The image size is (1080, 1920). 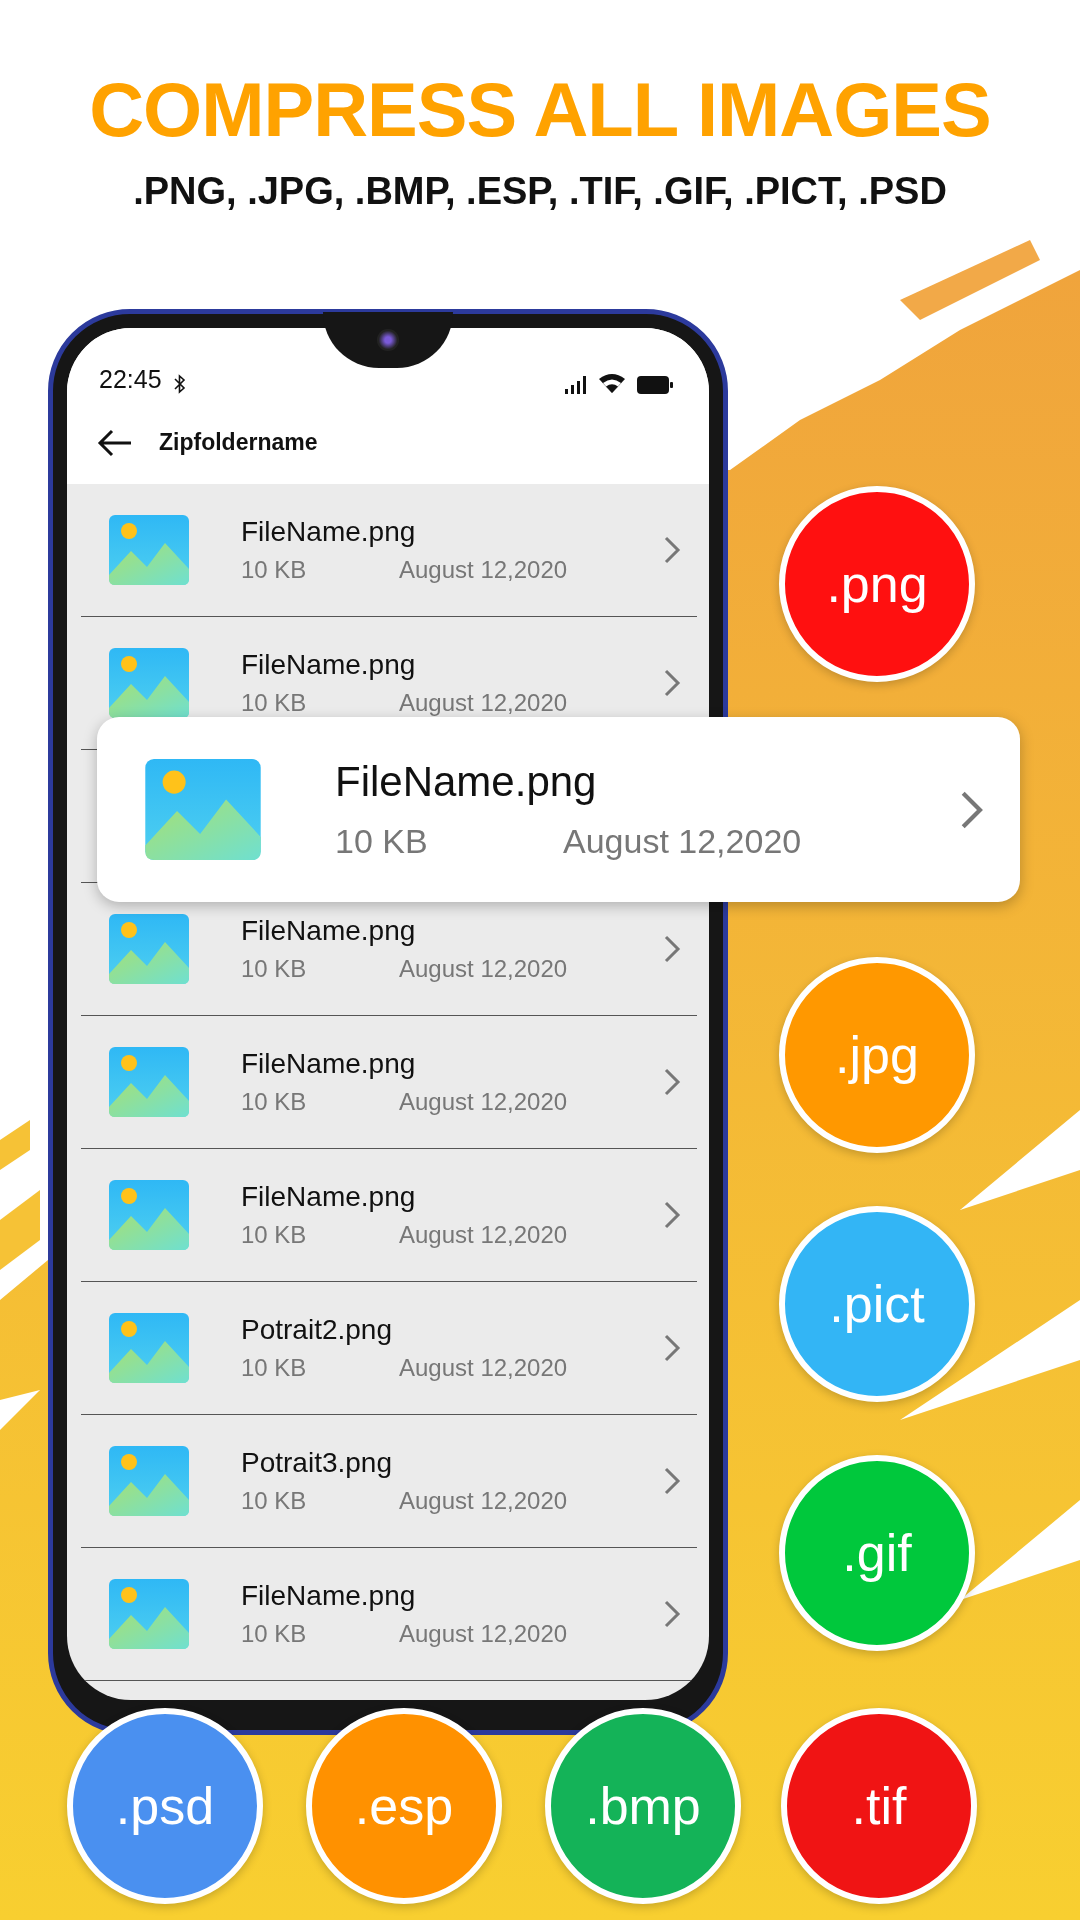 What do you see at coordinates (612, 383) in the screenshot?
I see `wifi-icon` at bounding box center [612, 383].